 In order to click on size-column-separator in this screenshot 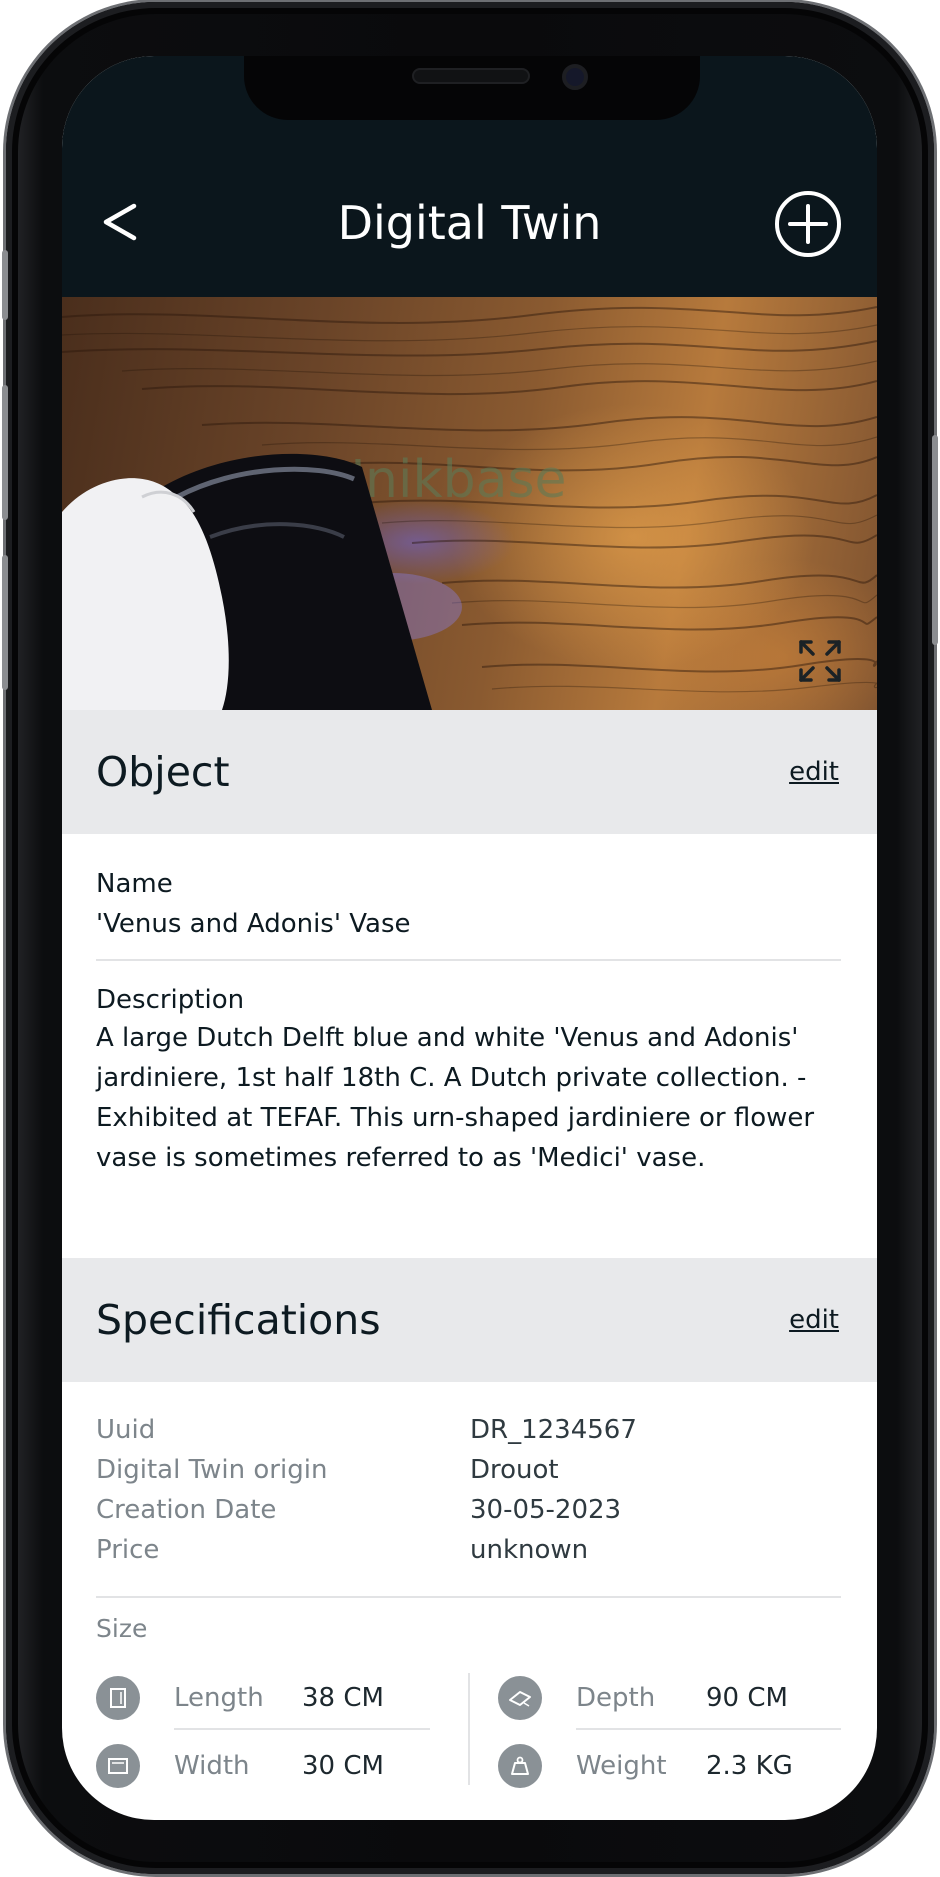, I will do `click(469, 1729)`.